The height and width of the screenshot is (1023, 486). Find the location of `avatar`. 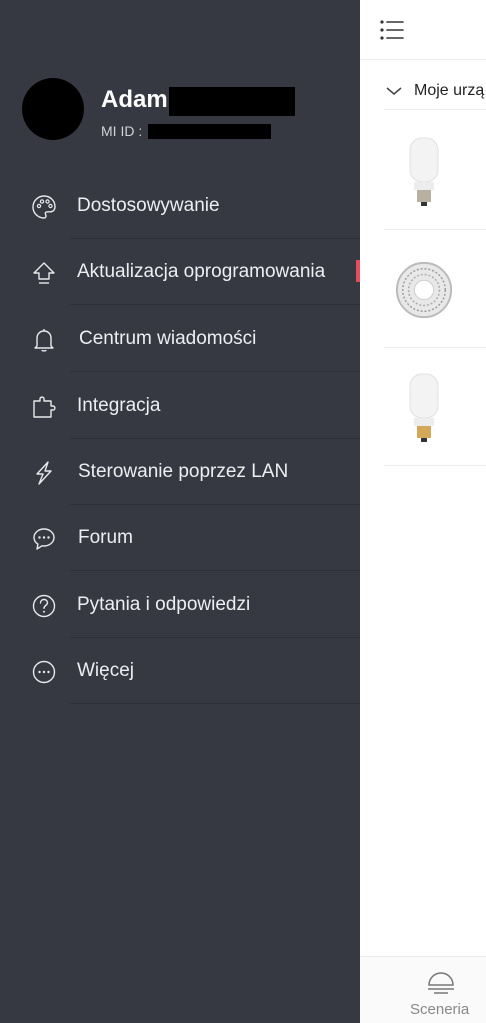

avatar is located at coordinates (53, 109).